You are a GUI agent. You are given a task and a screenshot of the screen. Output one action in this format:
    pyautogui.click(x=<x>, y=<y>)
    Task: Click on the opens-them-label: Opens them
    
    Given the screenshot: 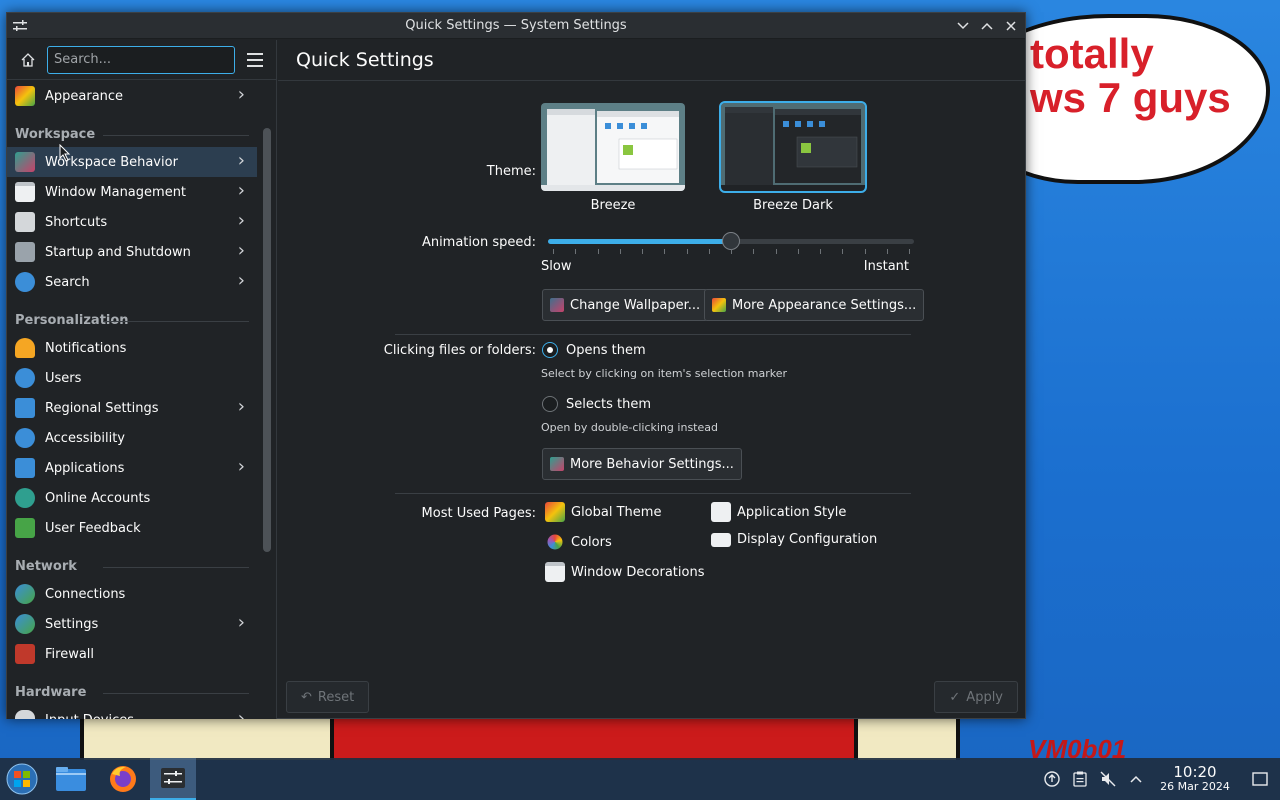 What is the action you would take?
    pyautogui.click(x=606, y=350)
    